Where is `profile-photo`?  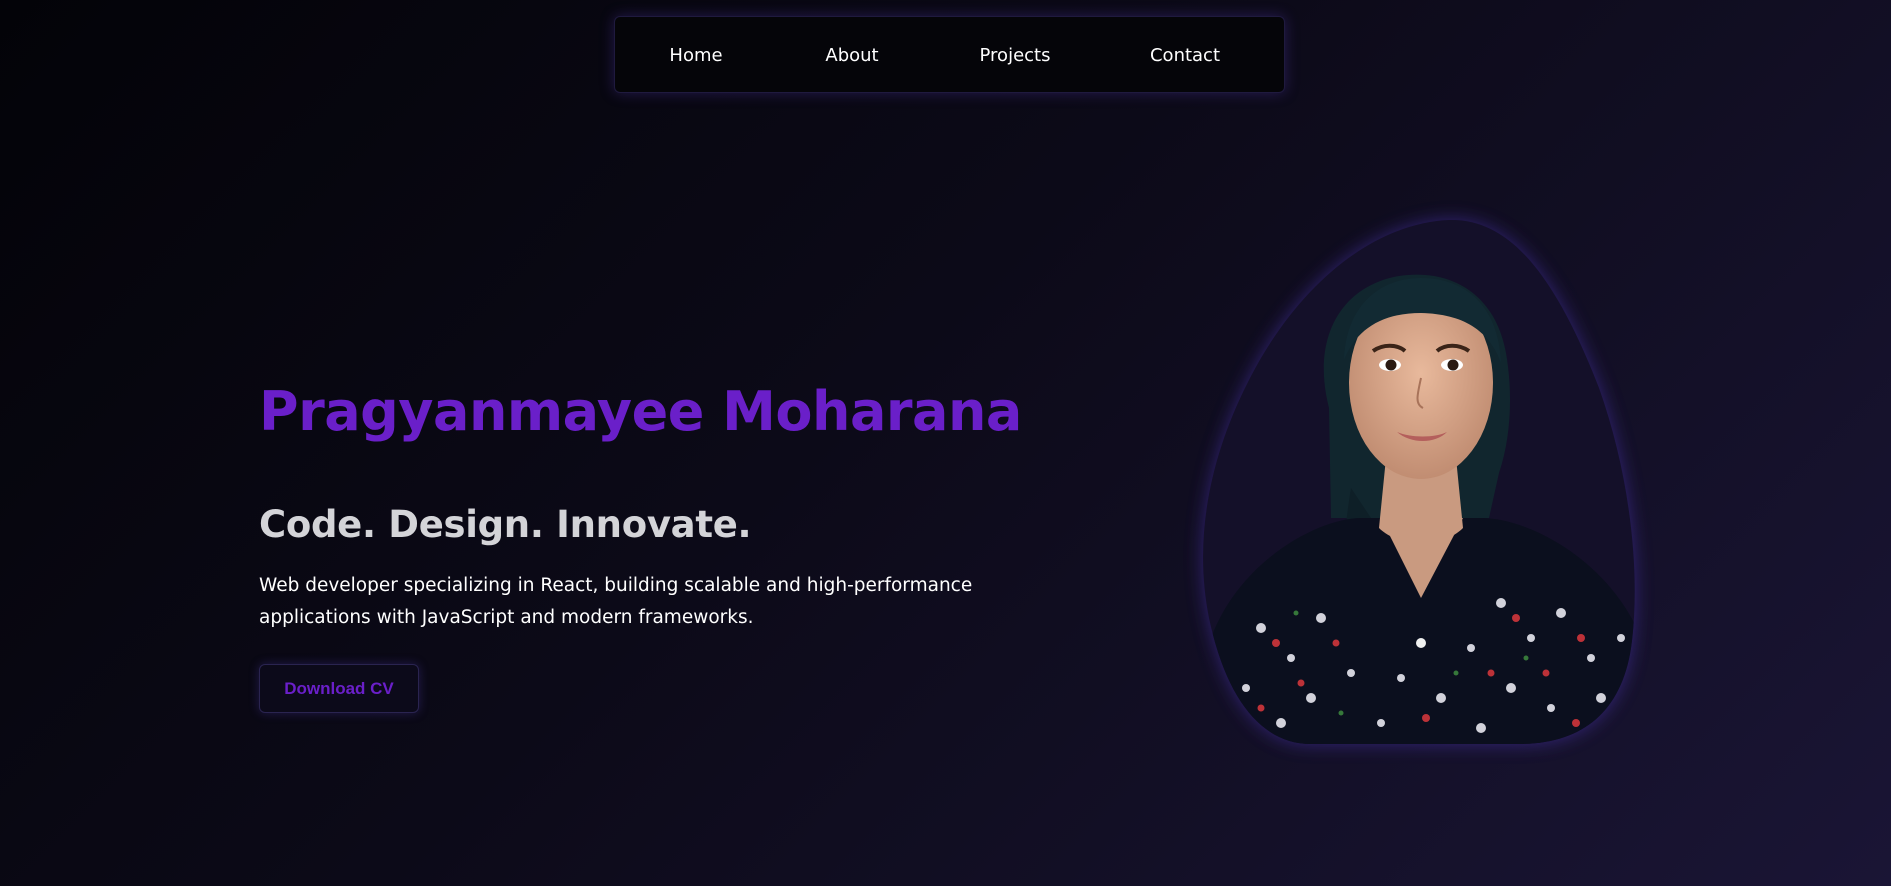 profile-photo is located at coordinates (1420, 481).